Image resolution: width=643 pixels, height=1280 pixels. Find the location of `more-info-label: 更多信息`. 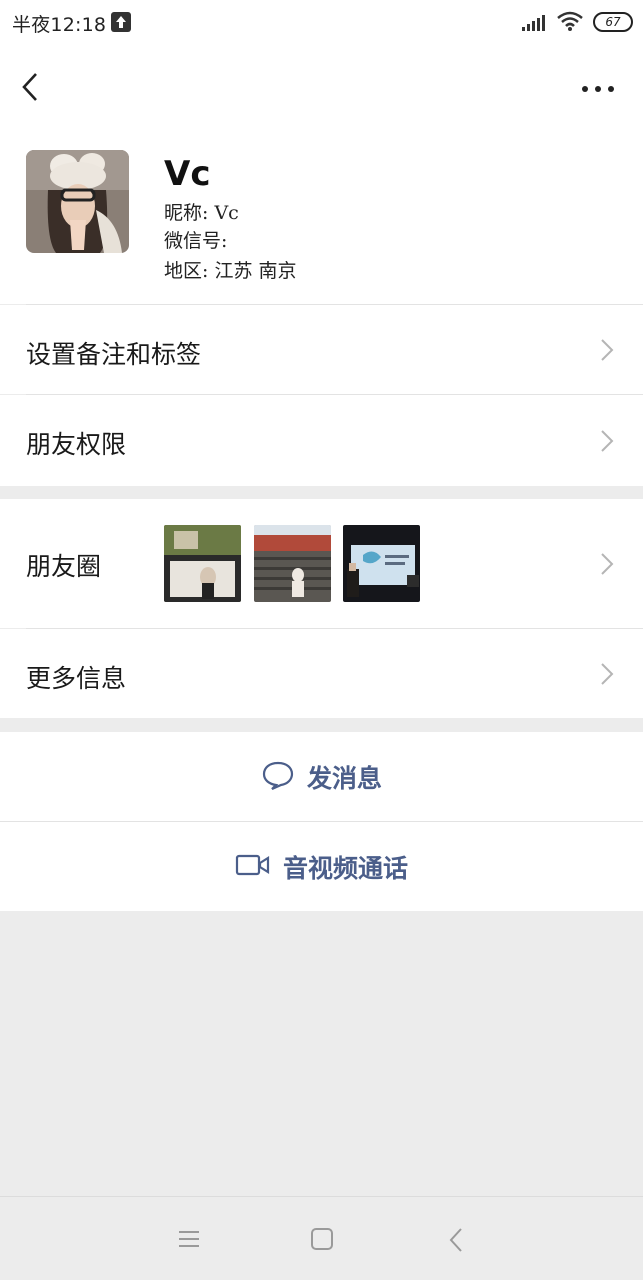

more-info-label: 更多信息 is located at coordinates (76, 678).